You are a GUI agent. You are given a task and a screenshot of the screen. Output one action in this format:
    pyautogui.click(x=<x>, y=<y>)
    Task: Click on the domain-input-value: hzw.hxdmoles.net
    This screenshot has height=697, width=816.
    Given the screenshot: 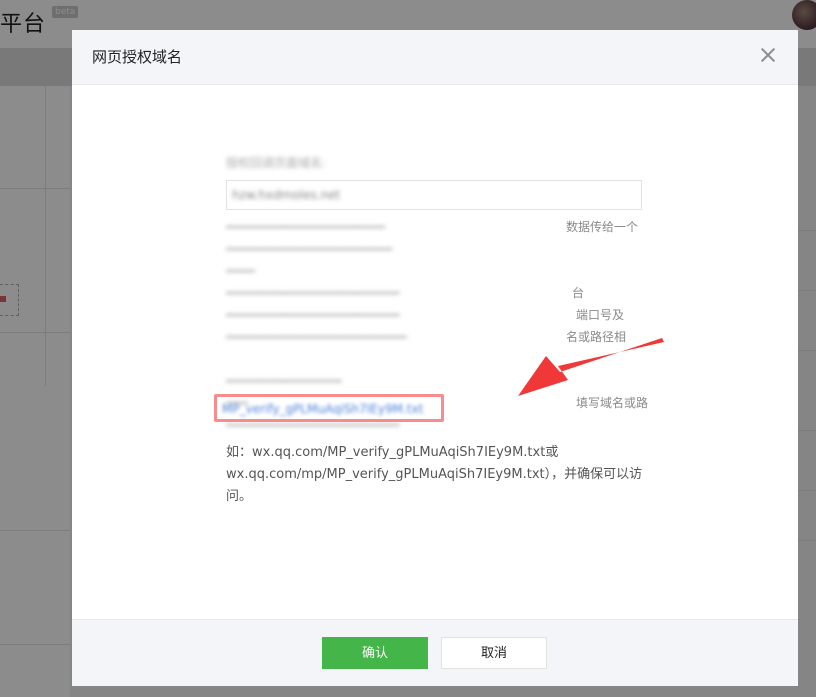 What is the action you would take?
    pyautogui.click(x=286, y=195)
    